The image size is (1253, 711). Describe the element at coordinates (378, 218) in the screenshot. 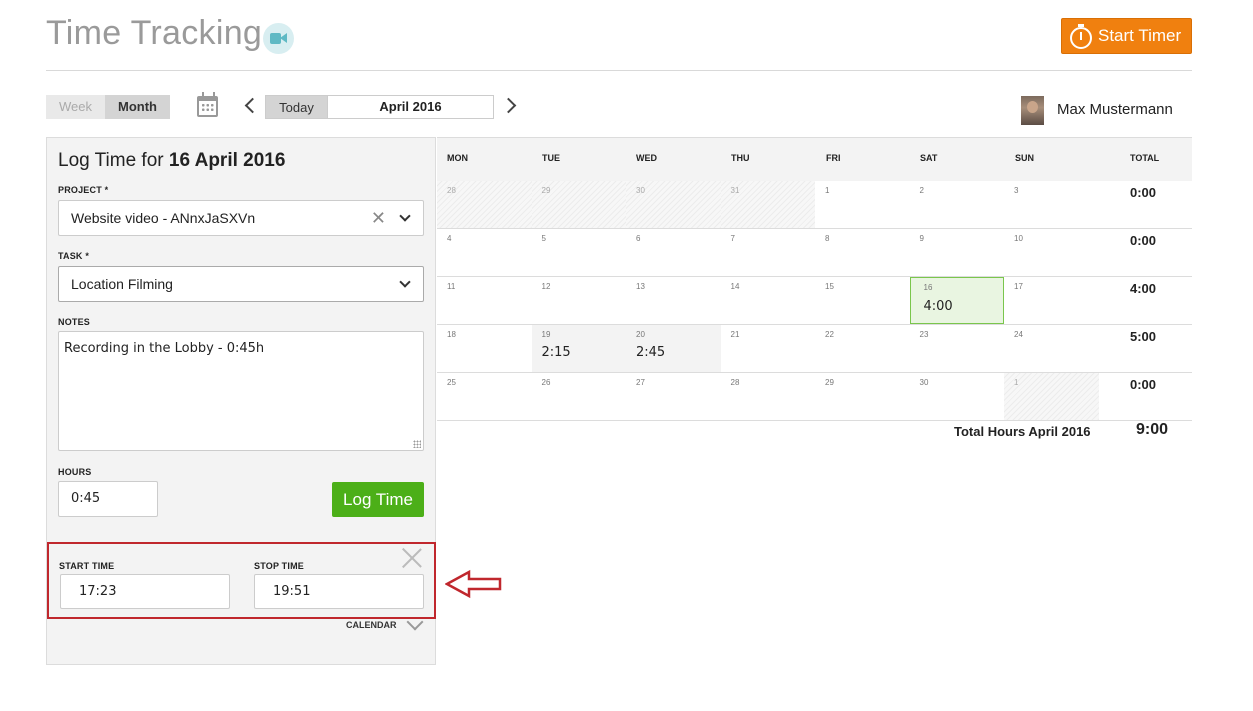

I see `clear-icon: ✕` at that location.